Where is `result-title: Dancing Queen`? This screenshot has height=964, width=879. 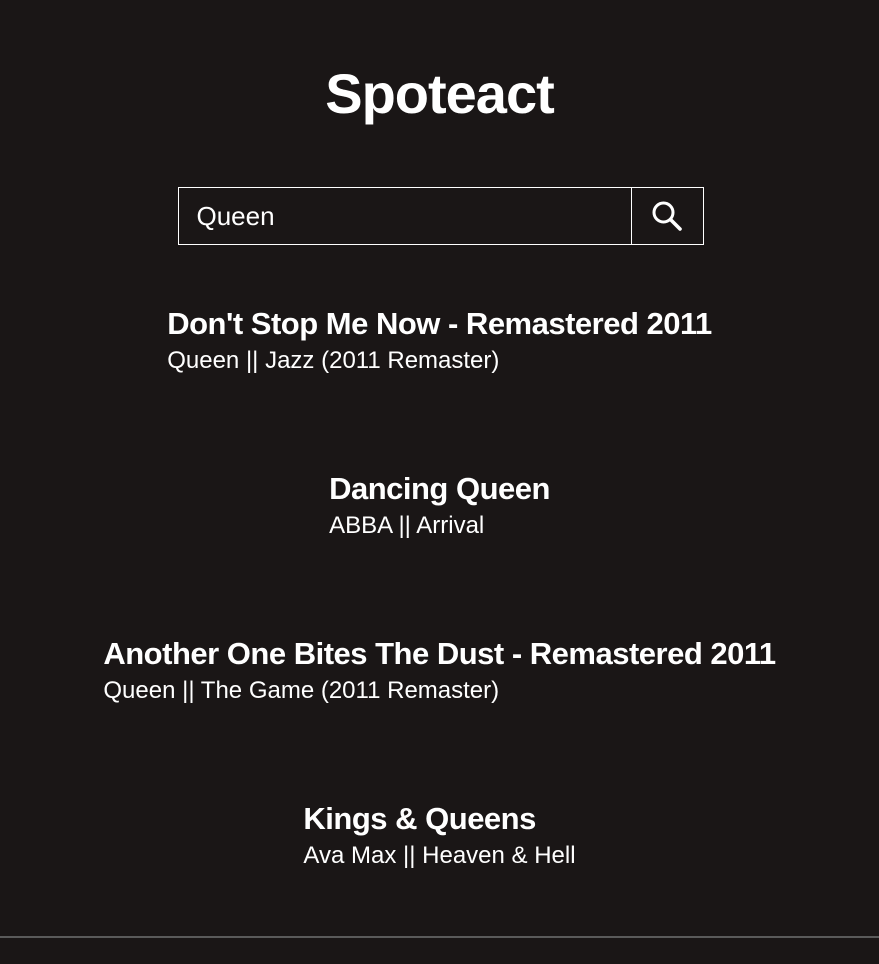
result-title: Dancing Queen is located at coordinates (439, 488).